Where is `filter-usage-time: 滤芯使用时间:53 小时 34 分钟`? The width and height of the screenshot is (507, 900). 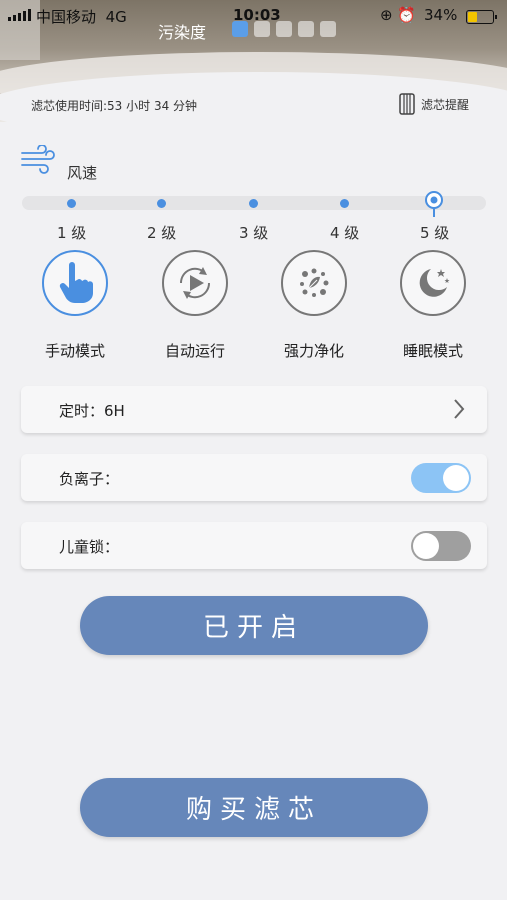
filter-usage-time: 滤芯使用时间:53 小时 34 分钟 is located at coordinates (114, 106).